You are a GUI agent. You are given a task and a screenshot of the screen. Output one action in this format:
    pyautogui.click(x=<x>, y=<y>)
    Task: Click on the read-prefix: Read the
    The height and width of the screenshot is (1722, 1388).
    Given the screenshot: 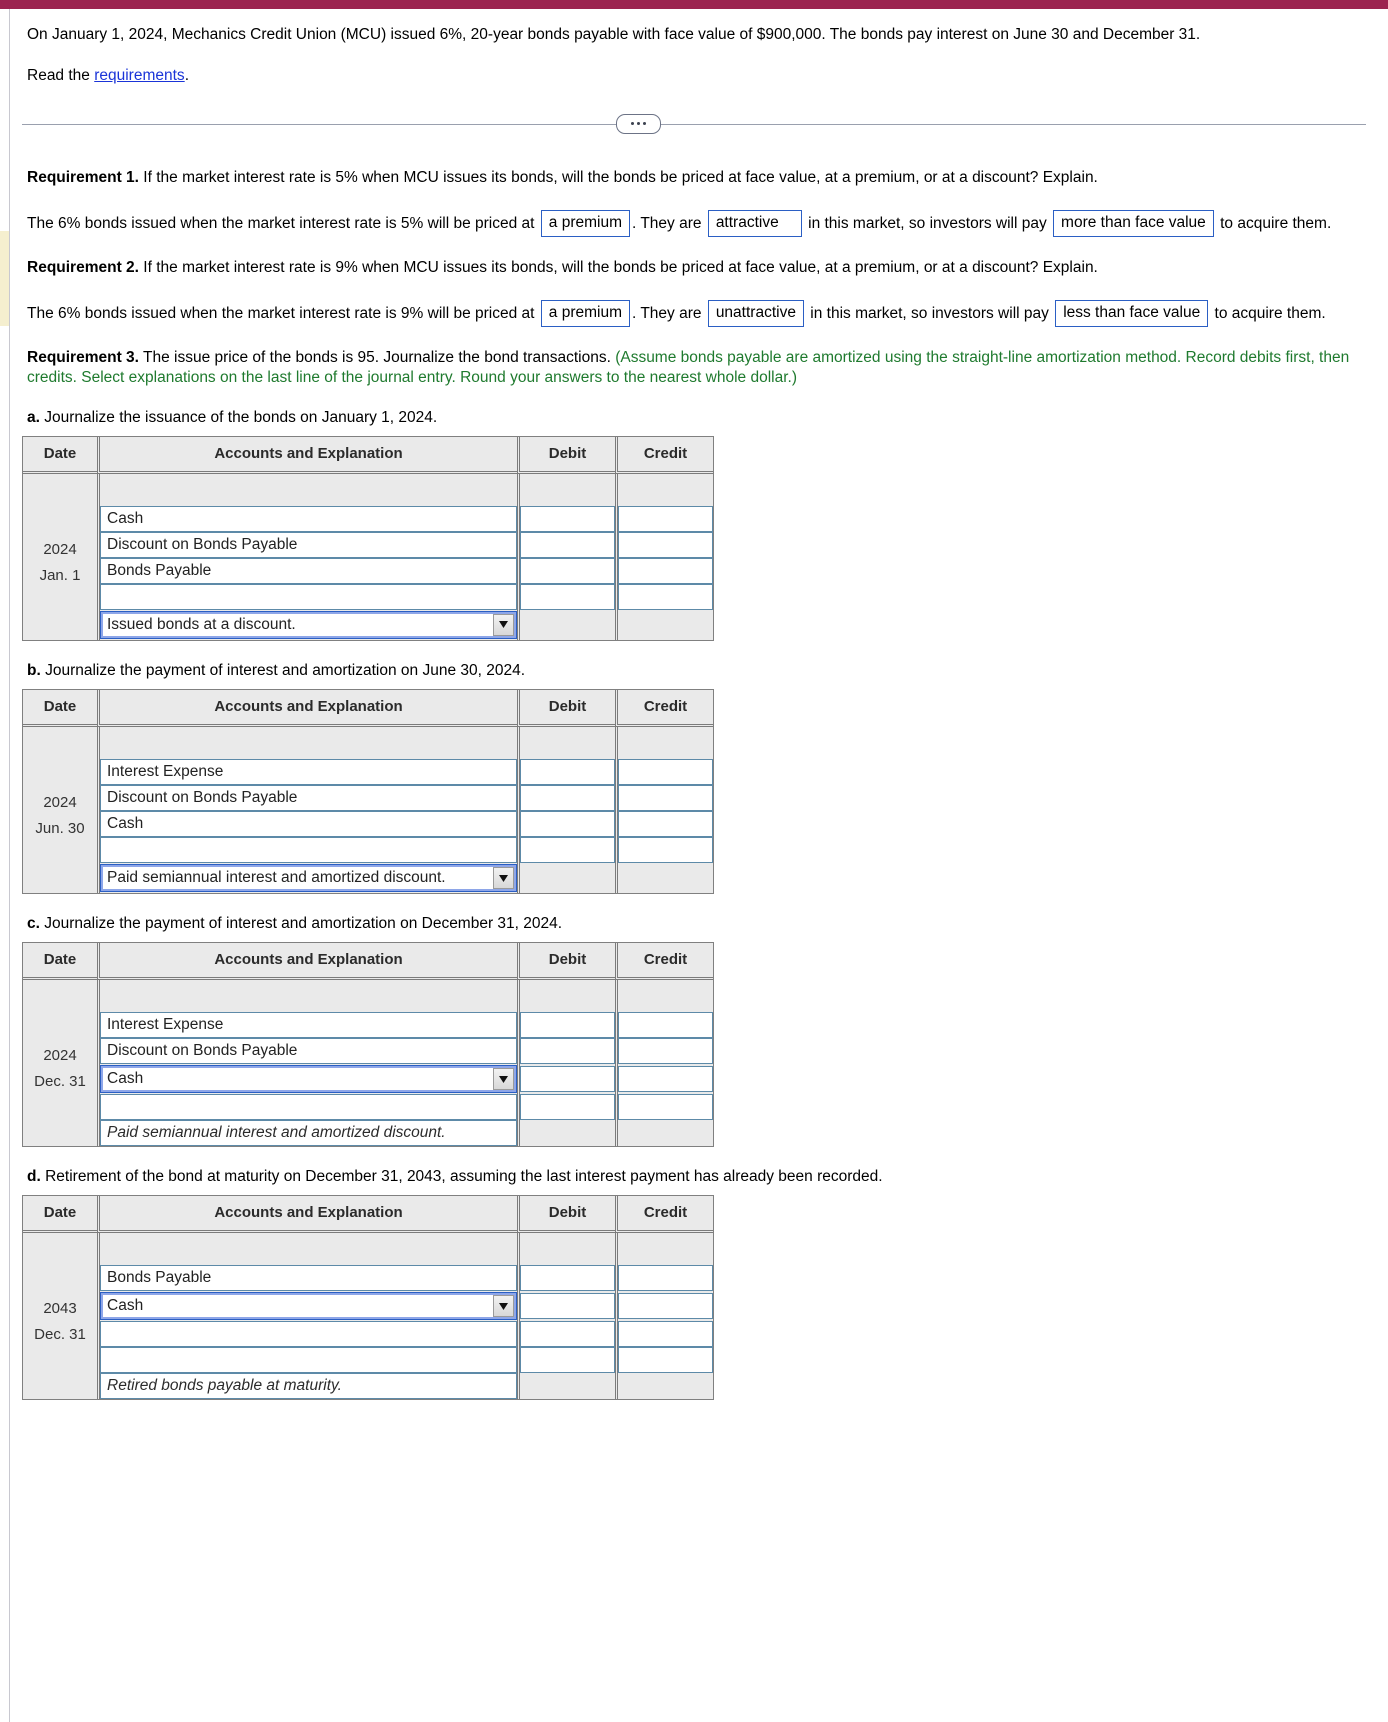 What is the action you would take?
    pyautogui.click(x=61, y=76)
    